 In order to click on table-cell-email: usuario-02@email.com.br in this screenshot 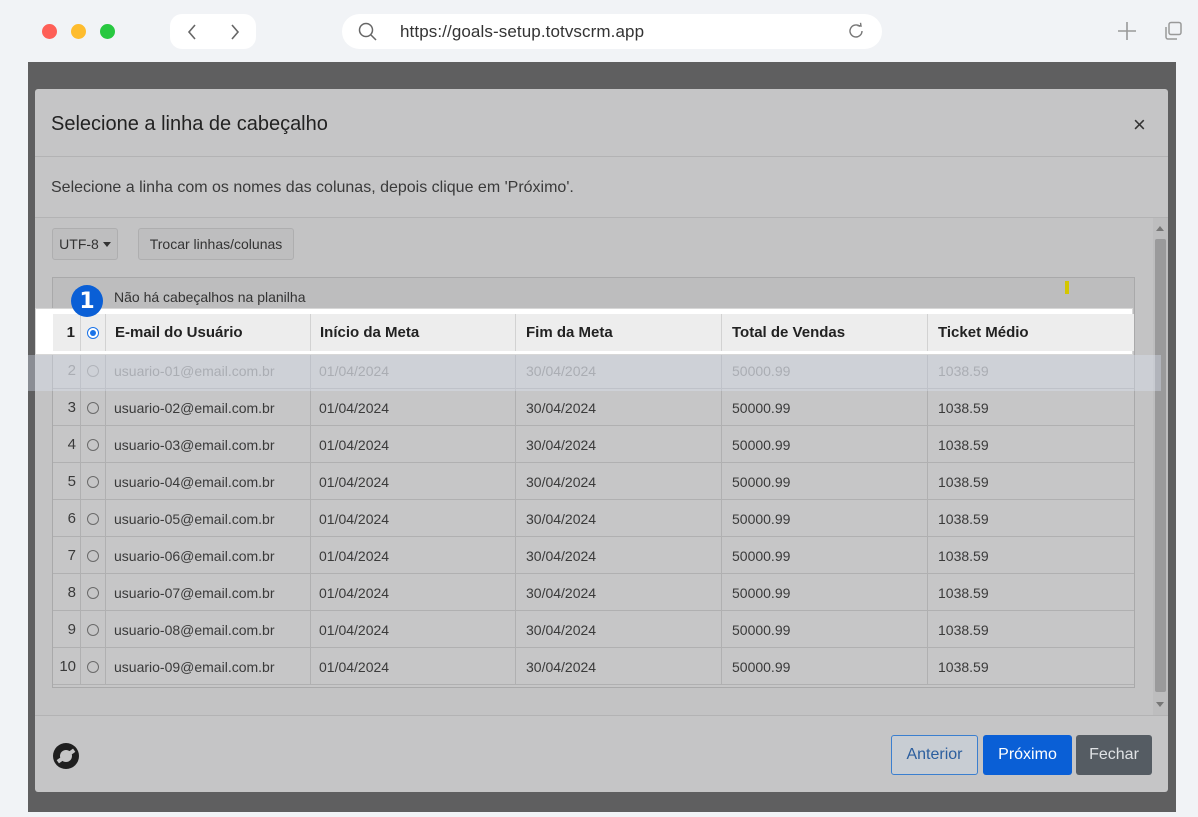, I will do `click(208, 407)`.